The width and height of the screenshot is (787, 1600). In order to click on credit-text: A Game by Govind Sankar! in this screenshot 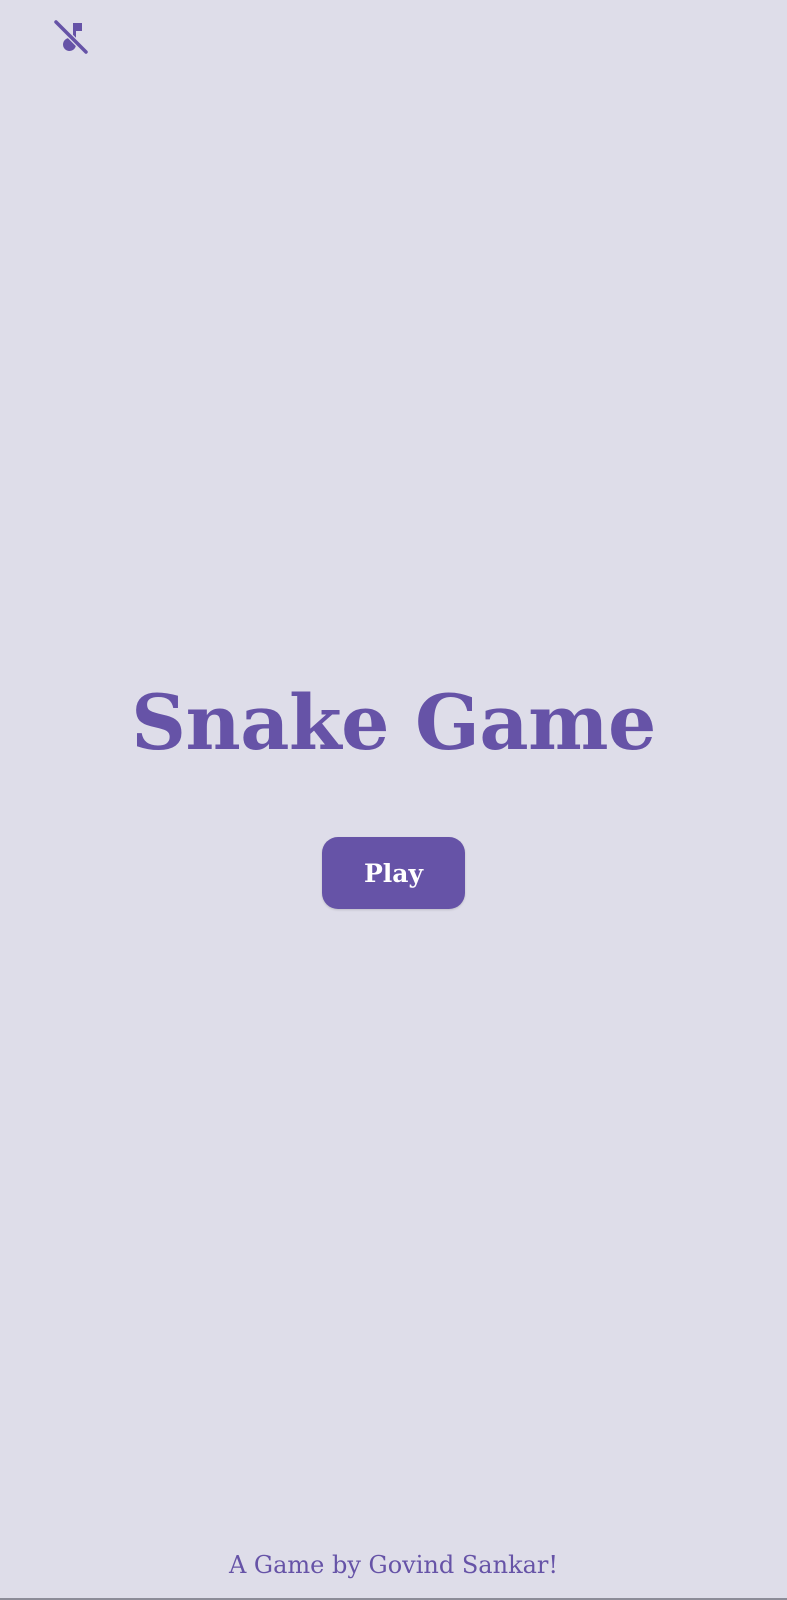, I will do `click(393, 1565)`.